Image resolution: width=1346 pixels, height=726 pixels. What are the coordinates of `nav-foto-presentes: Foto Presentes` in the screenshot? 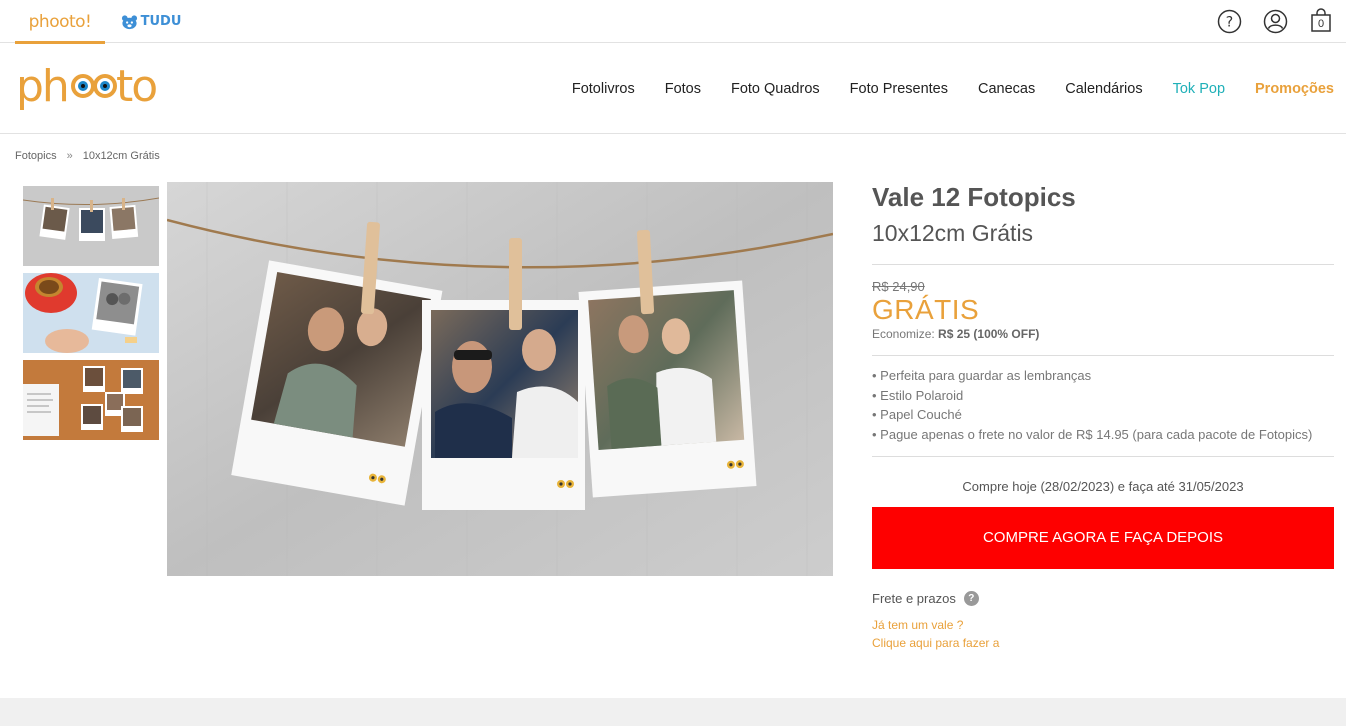 It's located at (899, 89).